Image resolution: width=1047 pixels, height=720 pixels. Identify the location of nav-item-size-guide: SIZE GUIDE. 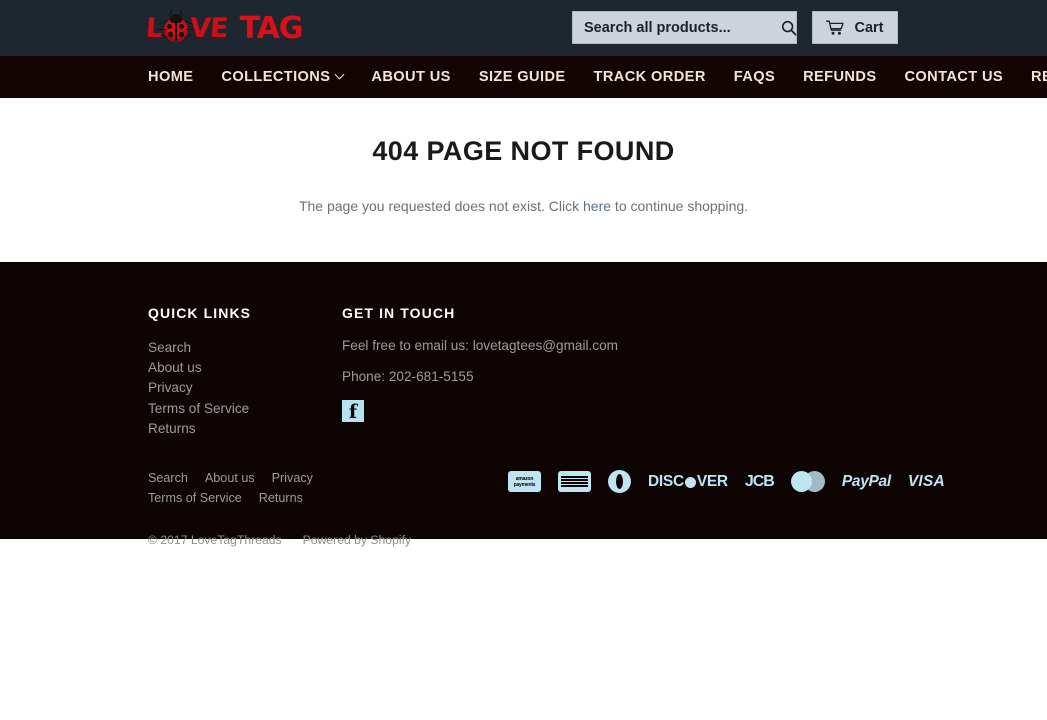
(522, 77).